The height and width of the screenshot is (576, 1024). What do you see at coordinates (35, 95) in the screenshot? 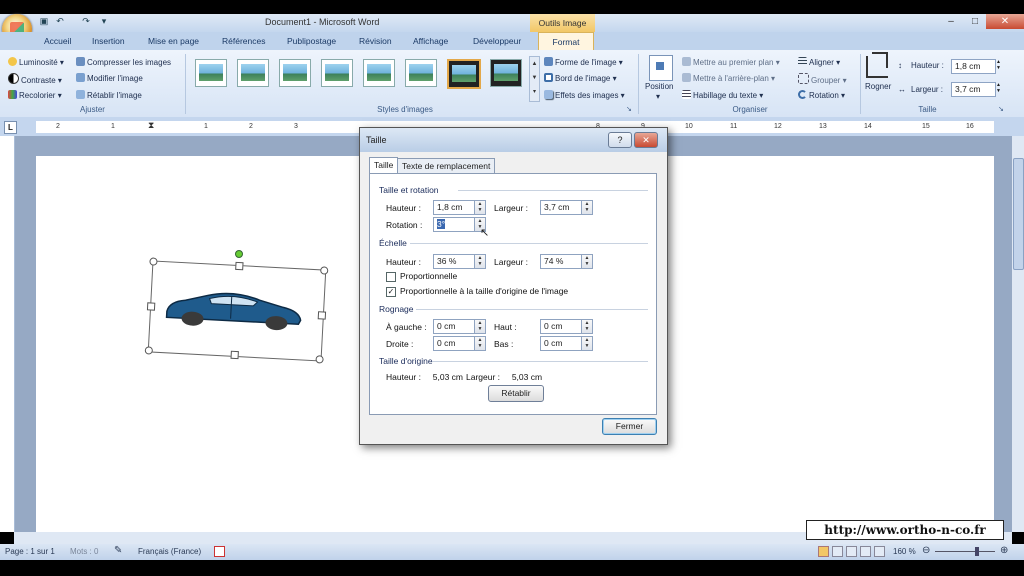
I see `recolorier-button: Recolorier ▾` at bounding box center [35, 95].